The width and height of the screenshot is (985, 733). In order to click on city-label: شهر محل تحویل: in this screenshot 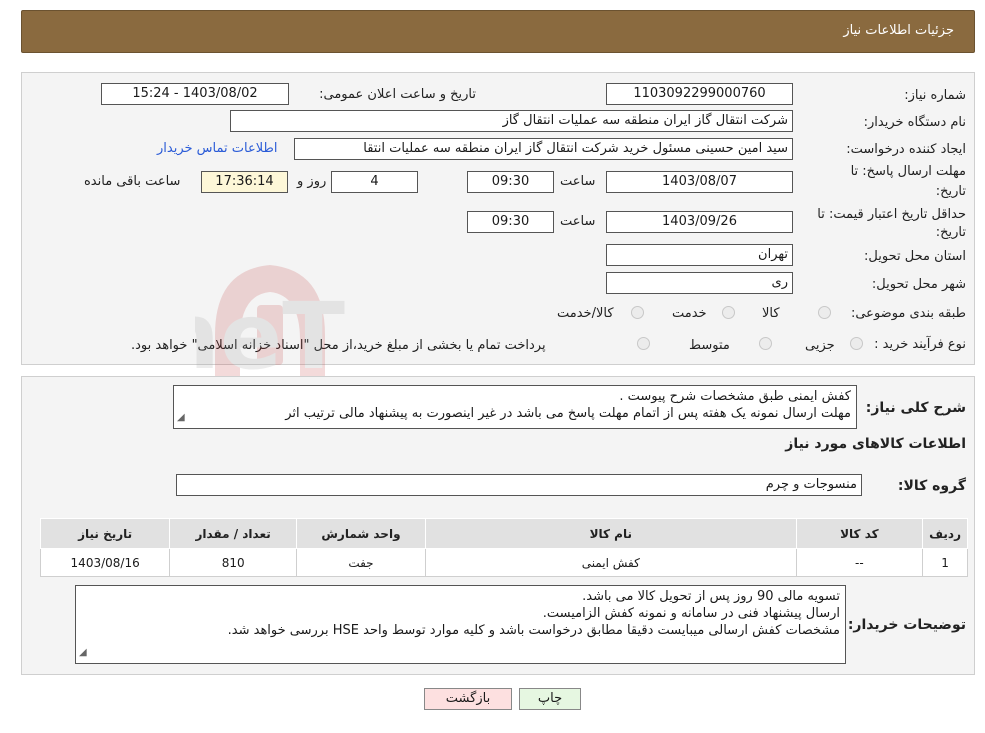, I will do `click(918, 284)`.